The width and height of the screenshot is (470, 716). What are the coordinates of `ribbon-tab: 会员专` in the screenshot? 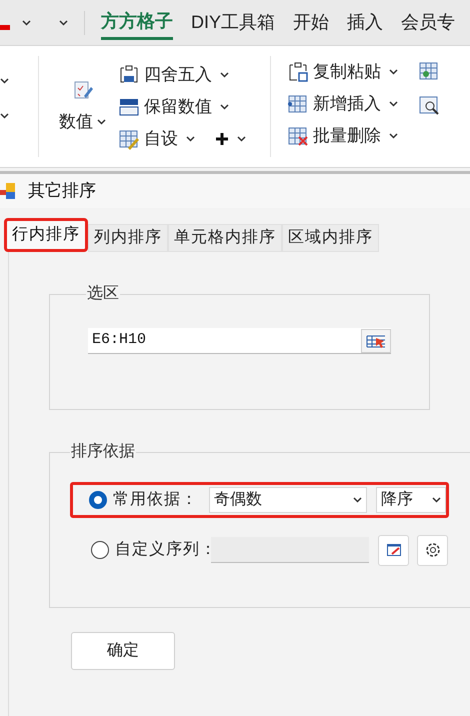 It's located at (428, 22).